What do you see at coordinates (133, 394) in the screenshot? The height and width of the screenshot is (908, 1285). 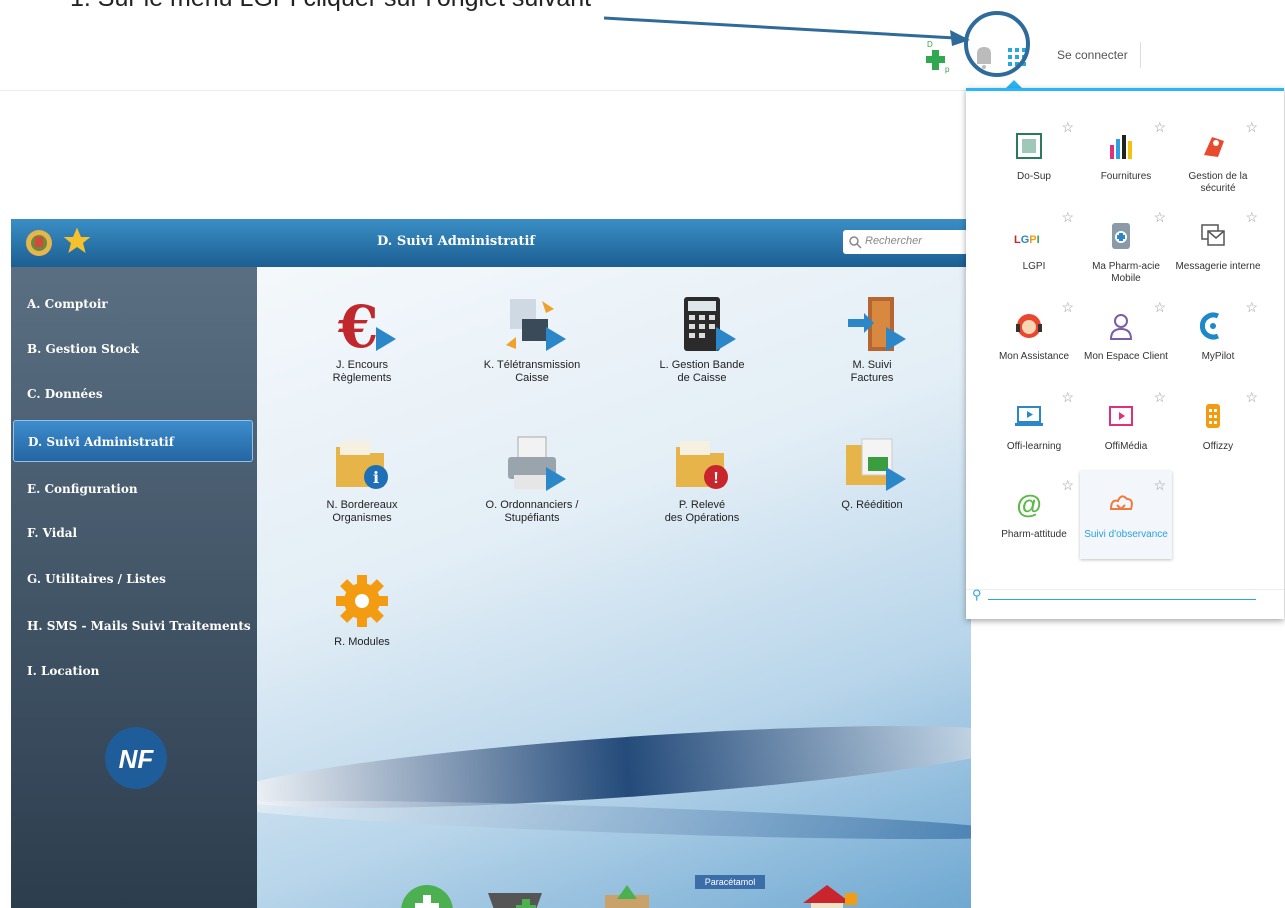 I see `sidebar-item-donnees: C. Données` at bounding box center [133, 394].